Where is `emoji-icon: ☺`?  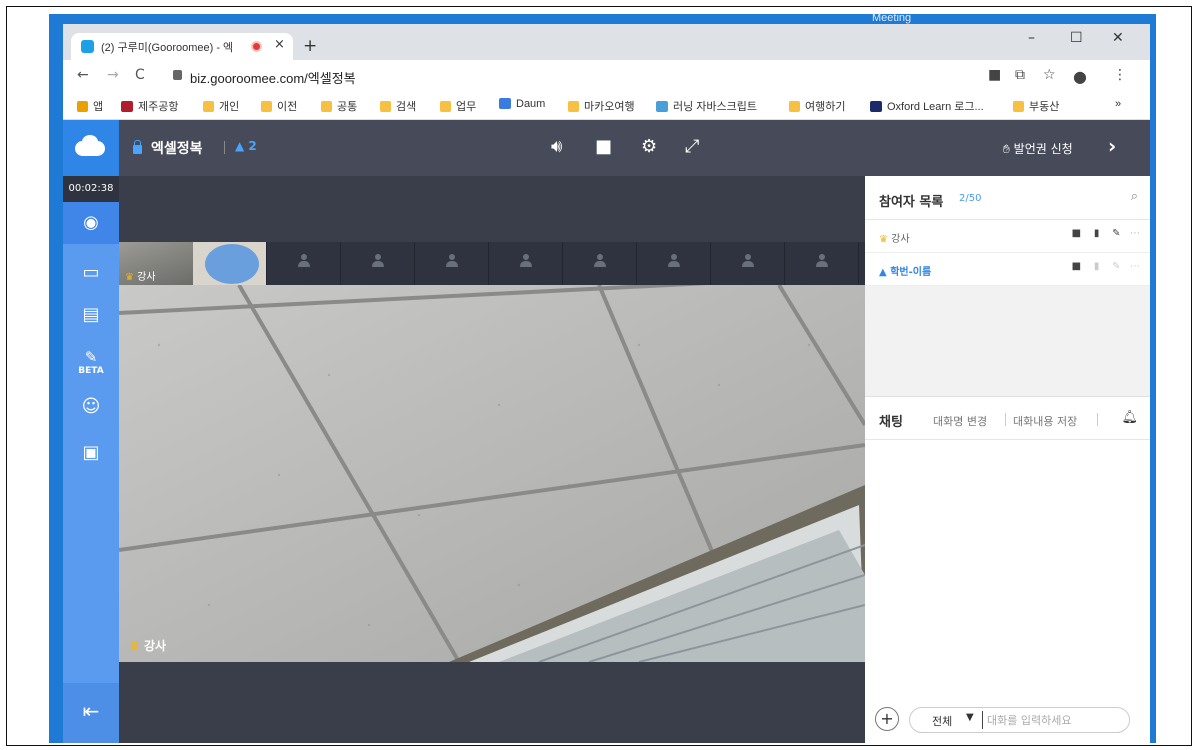 emoji-icon: ☺ is located at coordinates (91, 406).